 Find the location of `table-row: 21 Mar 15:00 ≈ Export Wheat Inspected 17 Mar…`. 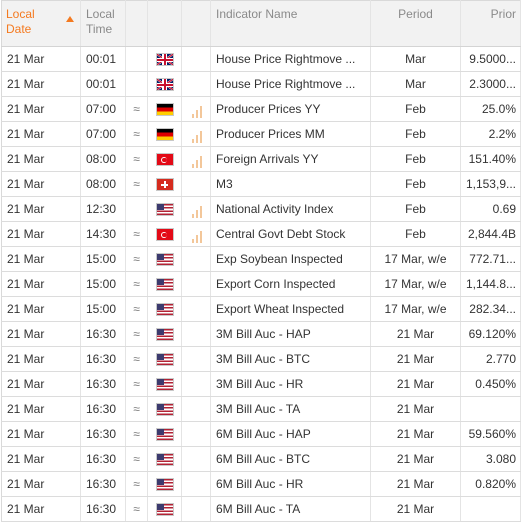

table-row: 21 Mar 15:00 ≈ Export Wheat Inspected 17 Mar… is located at coordinates (261, 309).